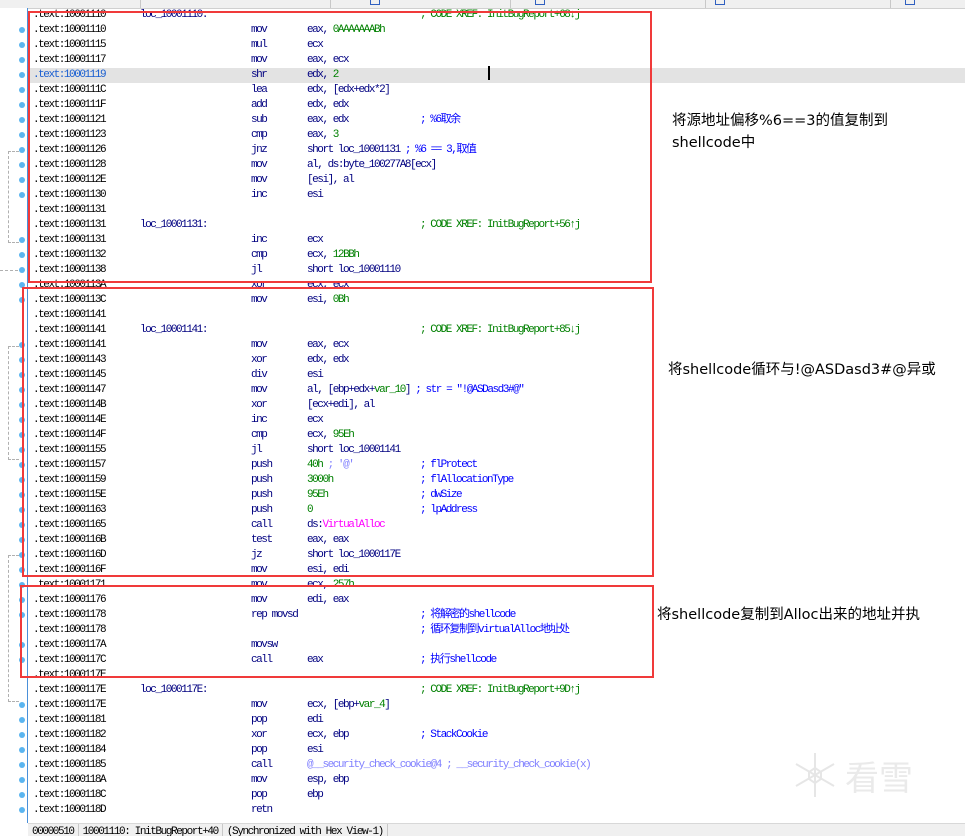 This screenshot has height=836, width=965. What do you see at coordinates (789, 615) in the screenshot?
I see `annotation-exec: 将shellcode复制到Alloc出来的地址并执` at bounding box center [789, 615].